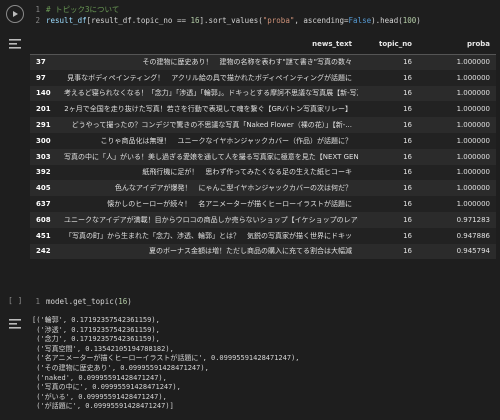  What do you see at coordinates (15, 14) in the screenshot?
I see `run-cell-button` at bounding box center [15, 14].